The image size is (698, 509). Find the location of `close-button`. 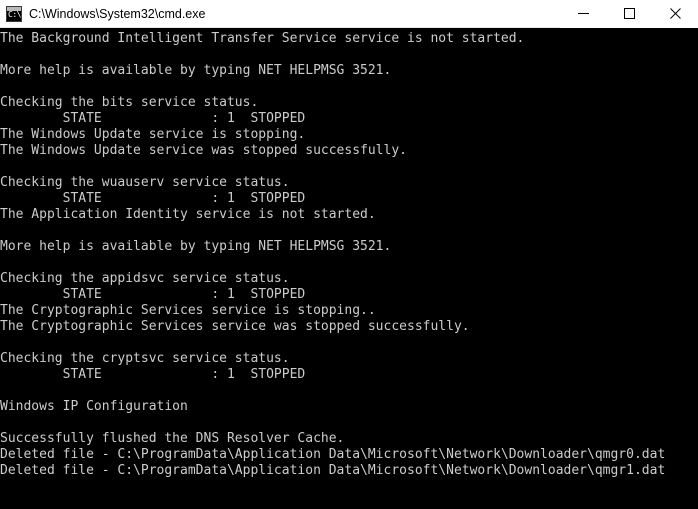

close-button is located at coordinates (675, 14).